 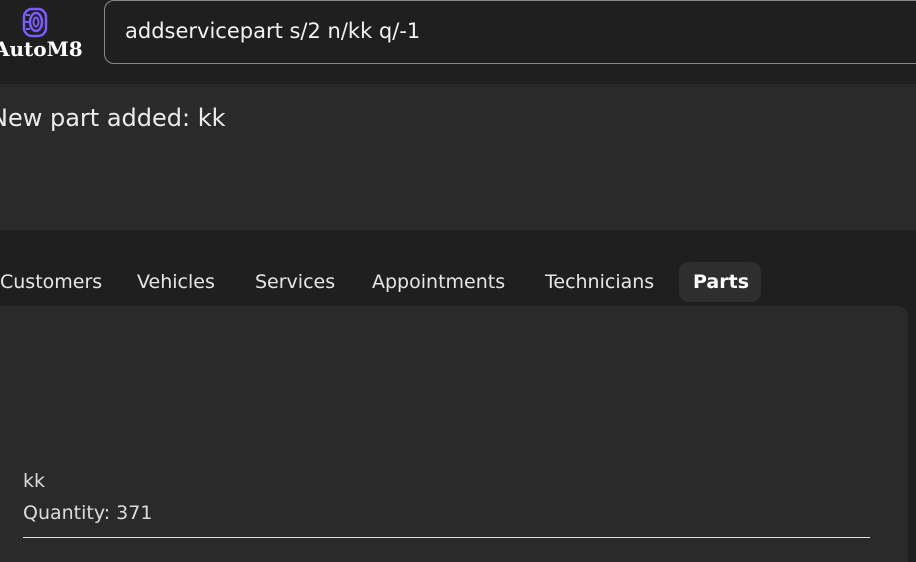 I want to click on header: AutoM8 addservicepart s/2 n/kk q/-1, so click(x=458, y=41).